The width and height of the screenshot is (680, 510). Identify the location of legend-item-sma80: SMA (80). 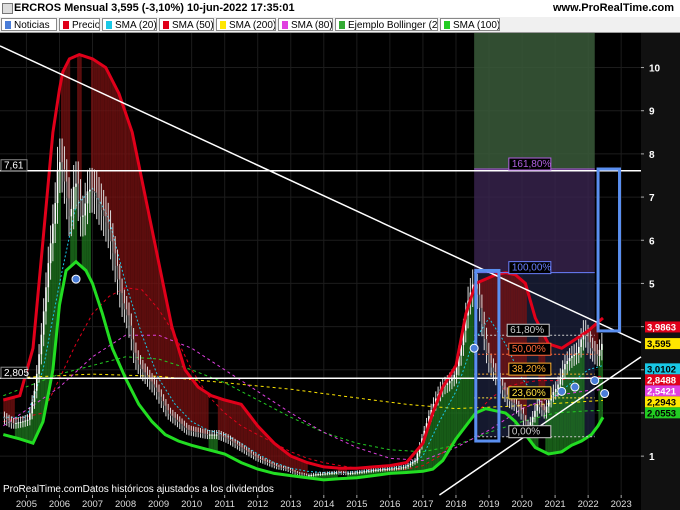
(305, 24).